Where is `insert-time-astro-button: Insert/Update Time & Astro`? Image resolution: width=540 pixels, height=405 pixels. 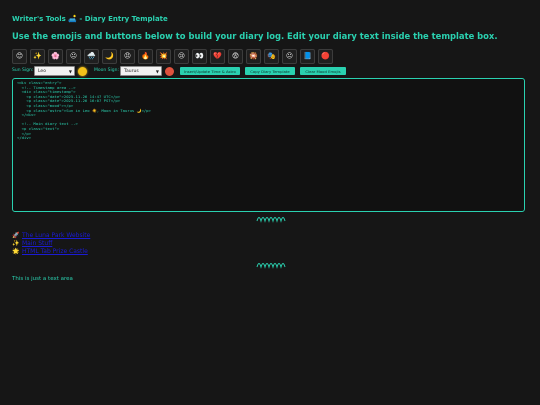 insert-time-astro-button: Insert/Update Time & Astro is located at coordinates (210, 71).